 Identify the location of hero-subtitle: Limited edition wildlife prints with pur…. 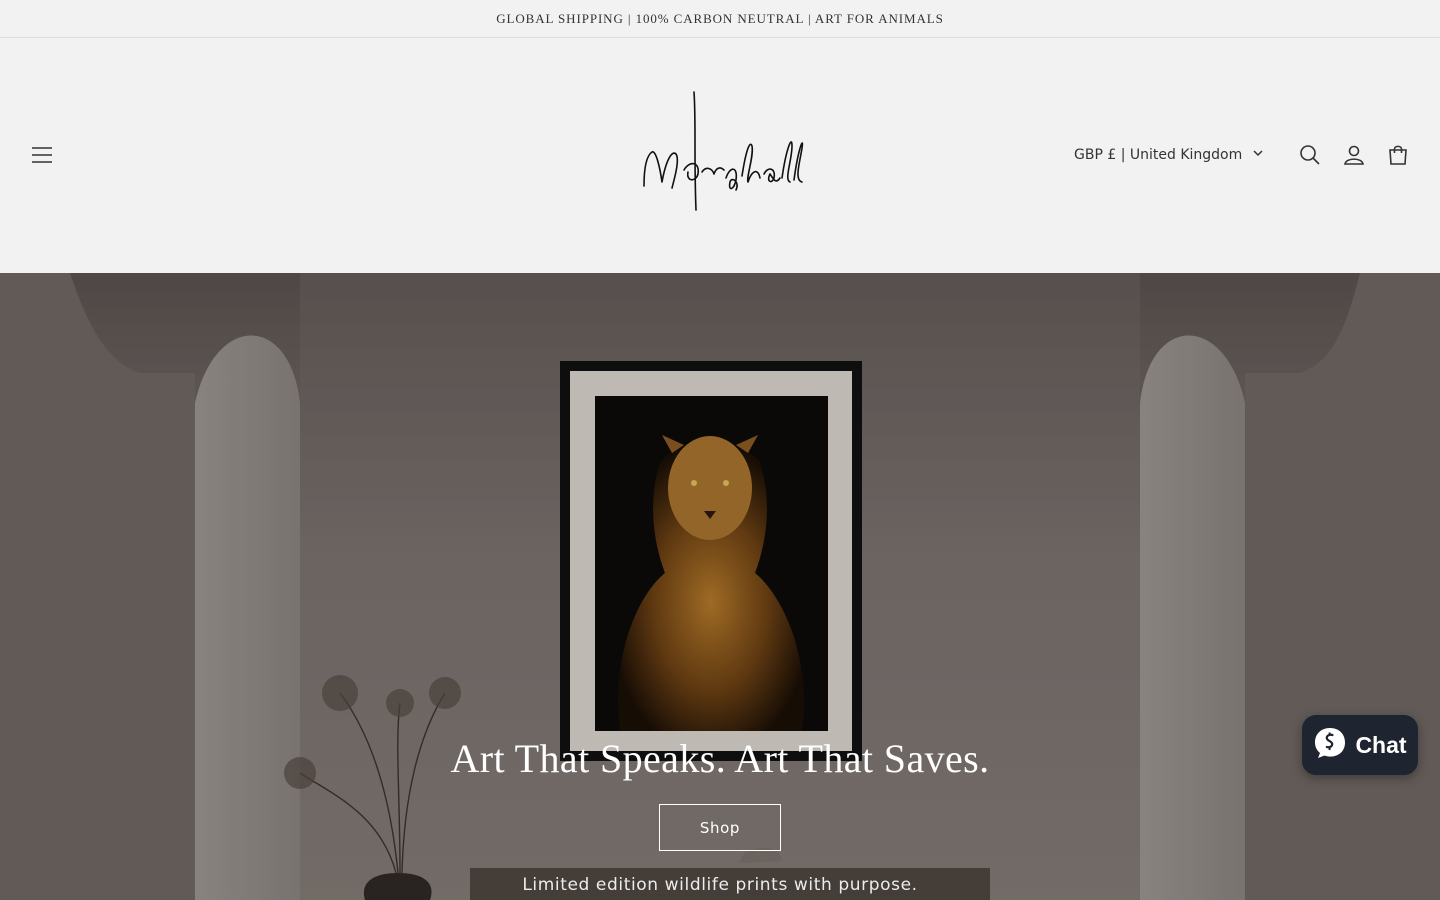
(720, 885).